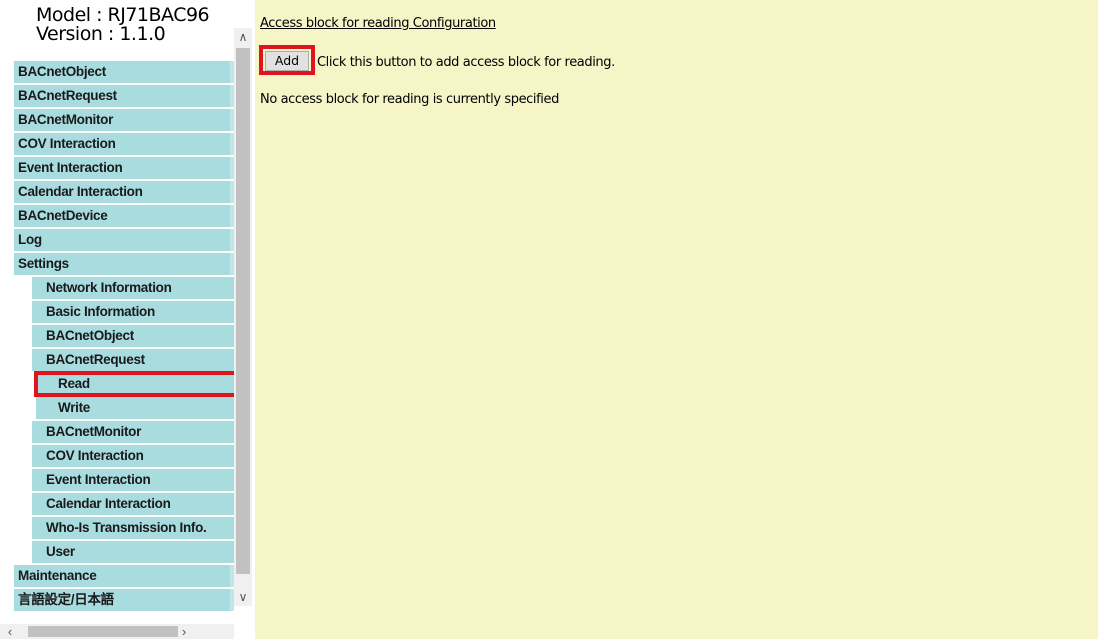  I want to click on device-info: Model : RJ71BAC96 Version : 1.1.0, so click(123, 25).